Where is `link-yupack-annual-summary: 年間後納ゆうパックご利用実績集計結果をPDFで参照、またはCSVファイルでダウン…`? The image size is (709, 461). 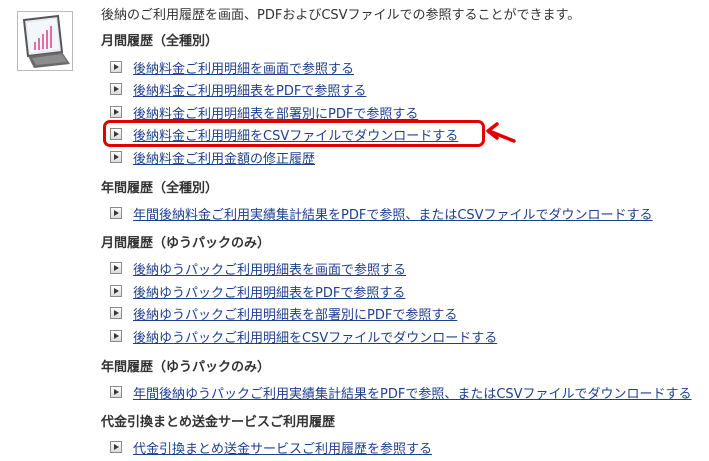 link-yupack-annual-summary: 年間後納ゆうパックご利用実績集計結果をPDFで参照、またはCSVファイルでダウン… is located at coordinates (412, 392).